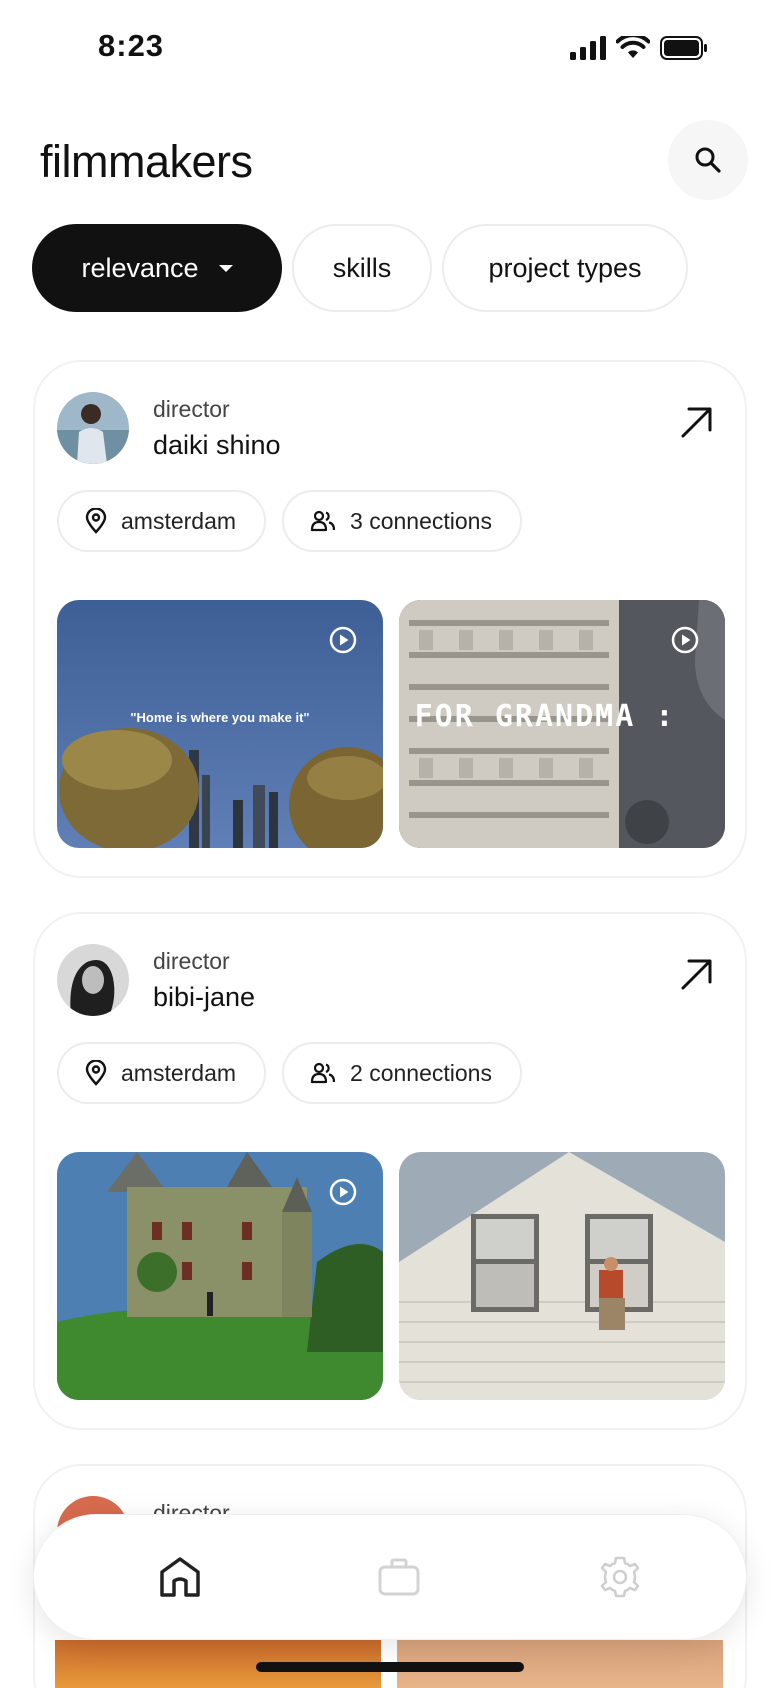 This screenshot has height=1688, width=780. I want to click on tab-home, so click(180, 1577).